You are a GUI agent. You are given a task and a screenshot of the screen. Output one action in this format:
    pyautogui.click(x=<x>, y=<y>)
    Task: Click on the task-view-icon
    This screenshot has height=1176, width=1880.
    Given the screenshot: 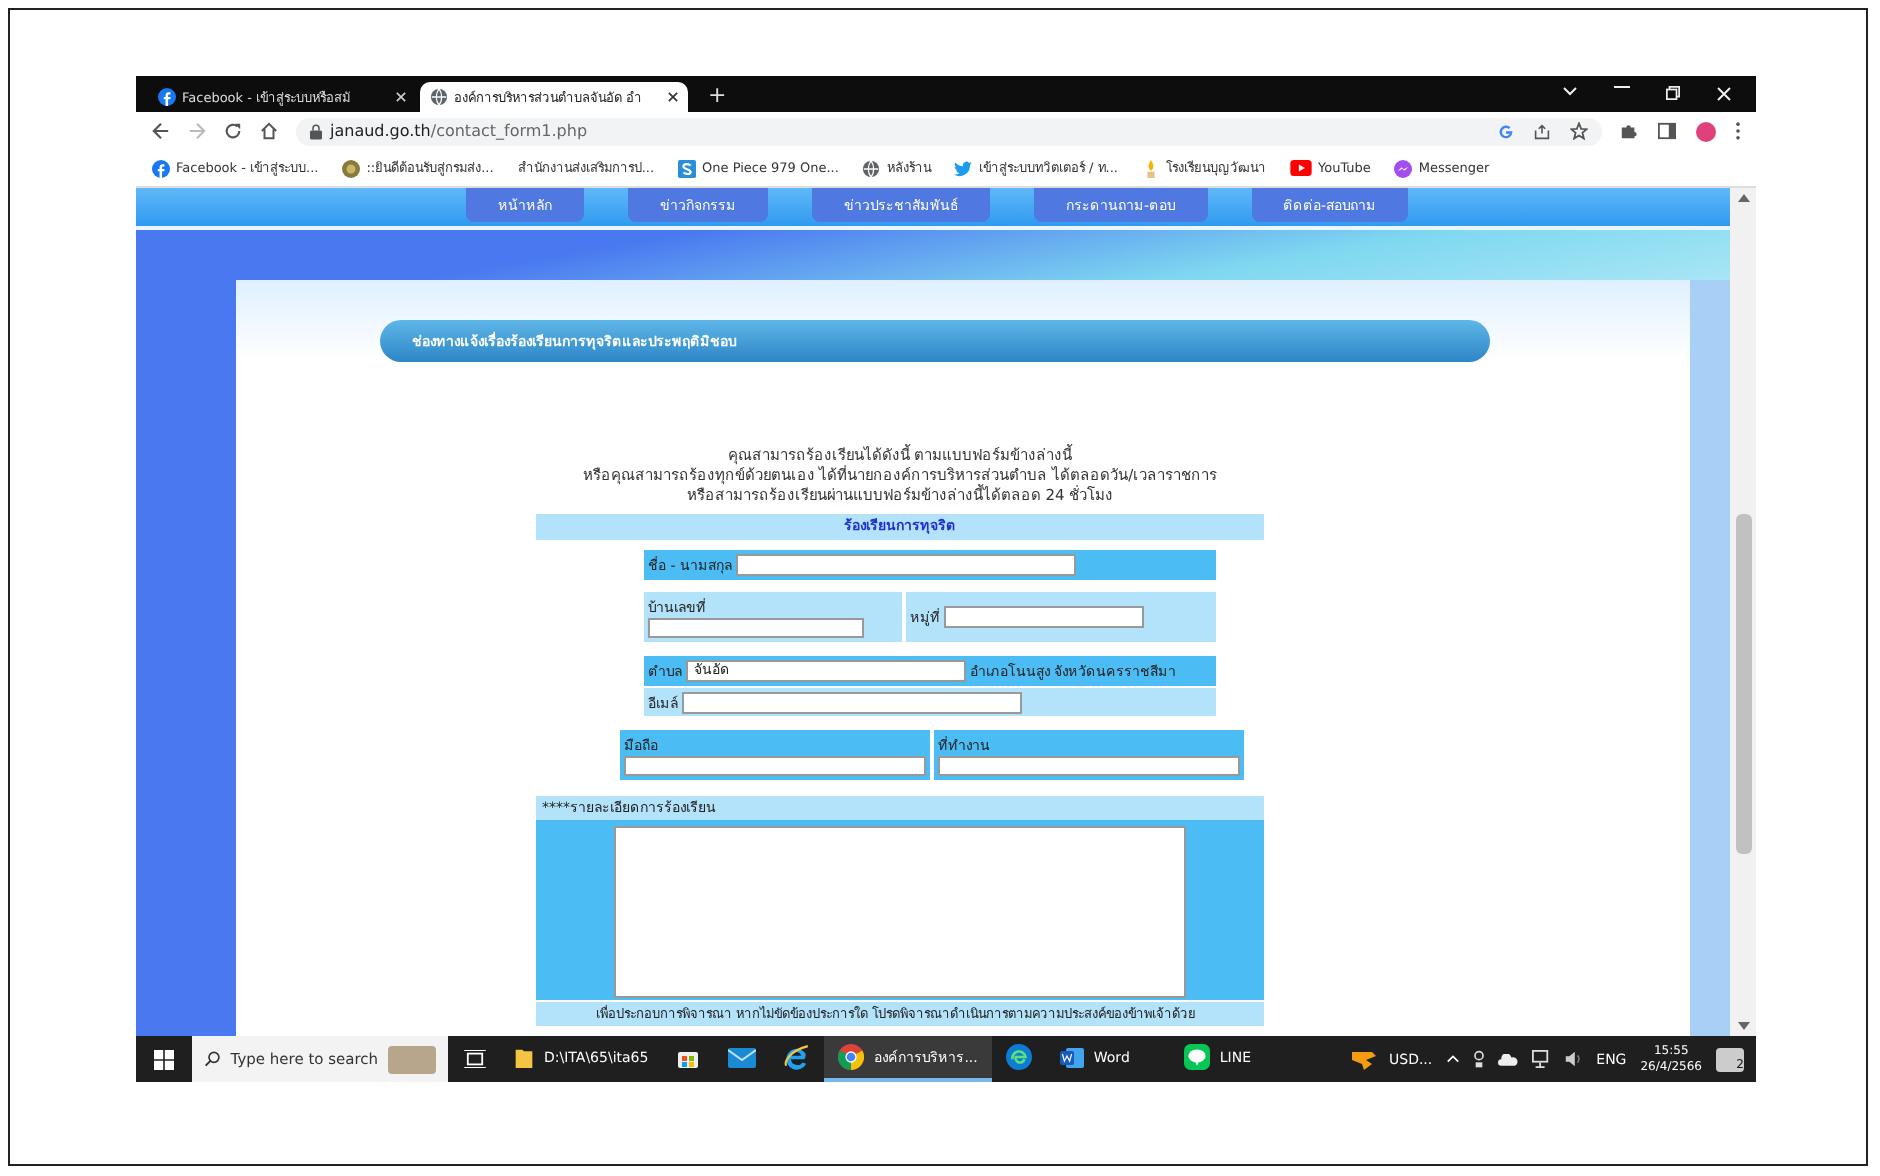 What is the action you would take?
    pyautogui.click(x=474, y=1059)
    